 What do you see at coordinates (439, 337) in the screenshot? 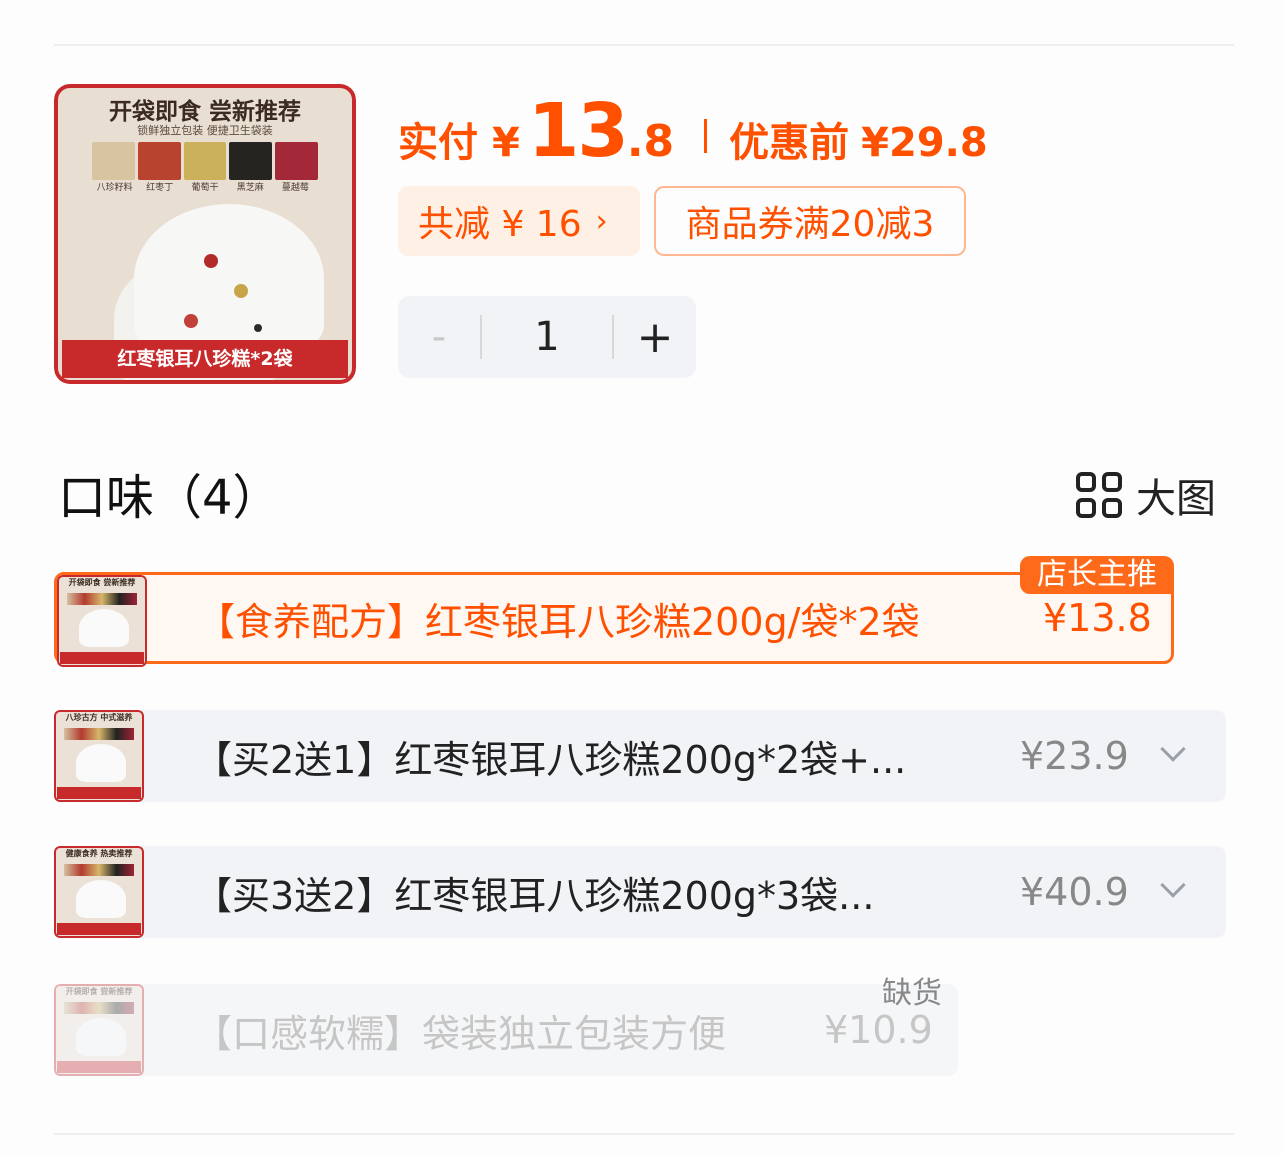
I see `decrease-button: -` at bounding box center [439, 337].